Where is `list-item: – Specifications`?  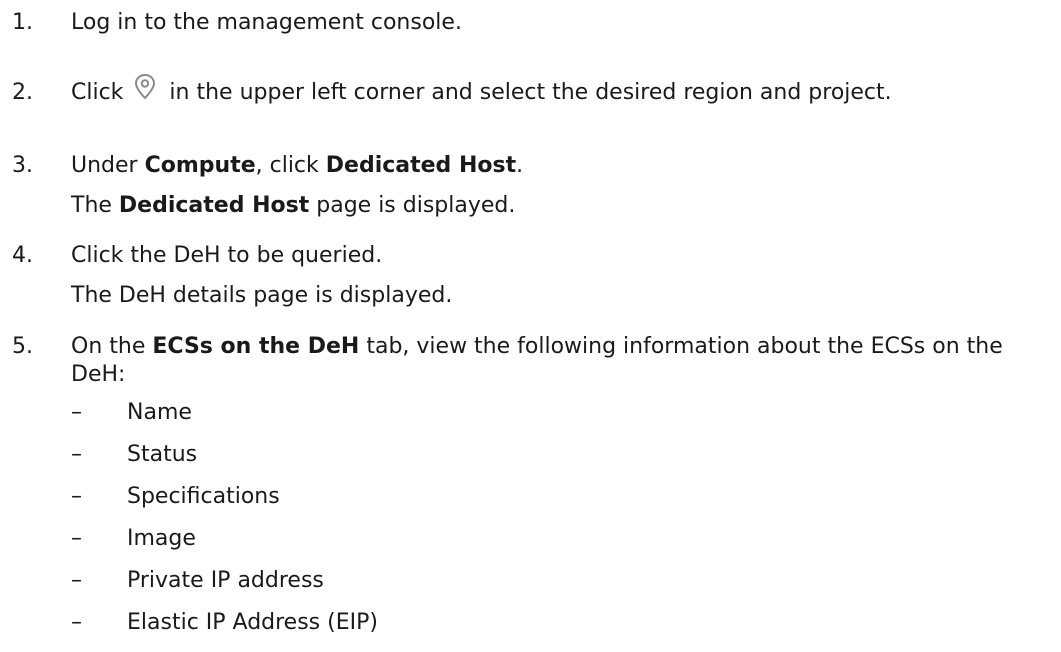 list-item: – Specifications is located at coordinates (530, 497).